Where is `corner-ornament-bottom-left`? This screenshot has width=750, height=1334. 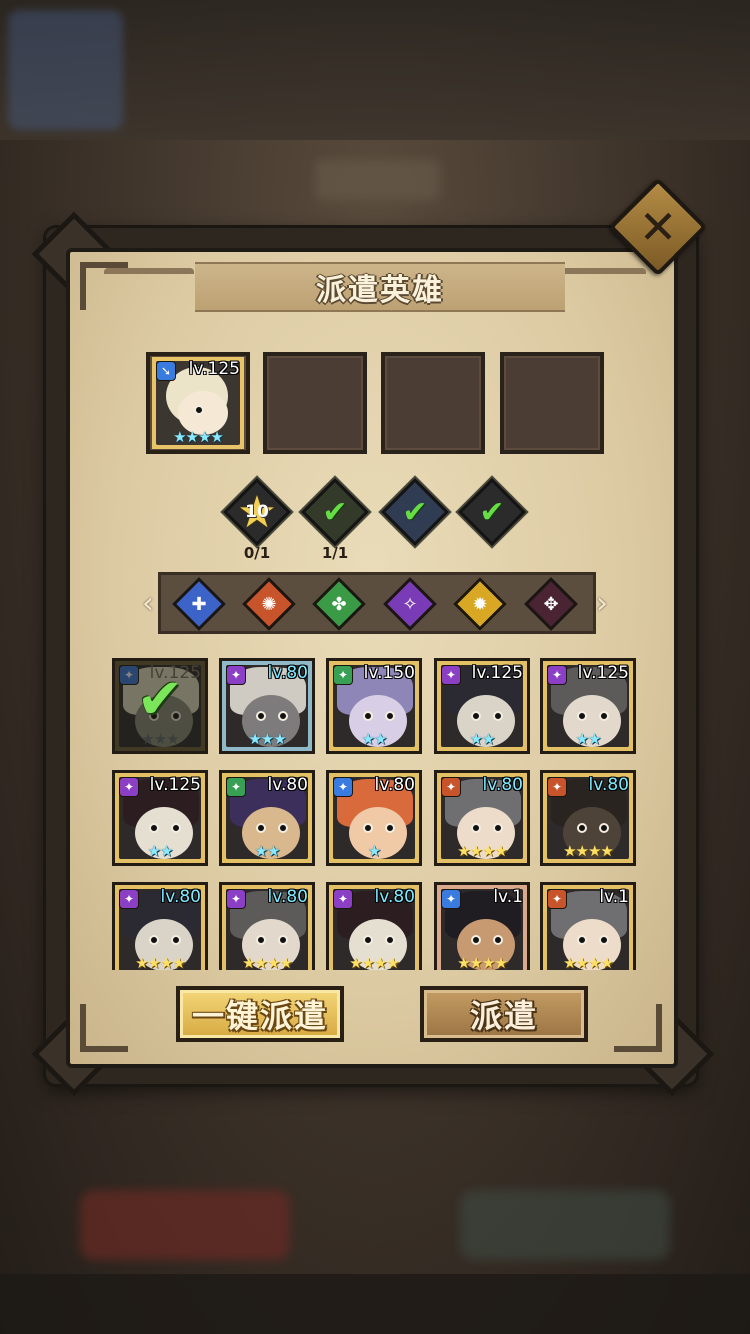
corner-ornament-bottom-left is located at coordinates (104, 1028).